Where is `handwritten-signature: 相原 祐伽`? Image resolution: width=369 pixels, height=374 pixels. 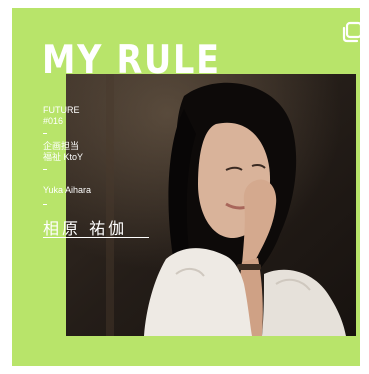 handwritten-signature: 相原 祐伽 is located at coordinates (85, 228).